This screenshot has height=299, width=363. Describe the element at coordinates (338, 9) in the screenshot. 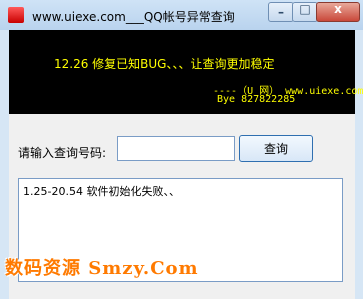

I see `close-icon: x` at that location.